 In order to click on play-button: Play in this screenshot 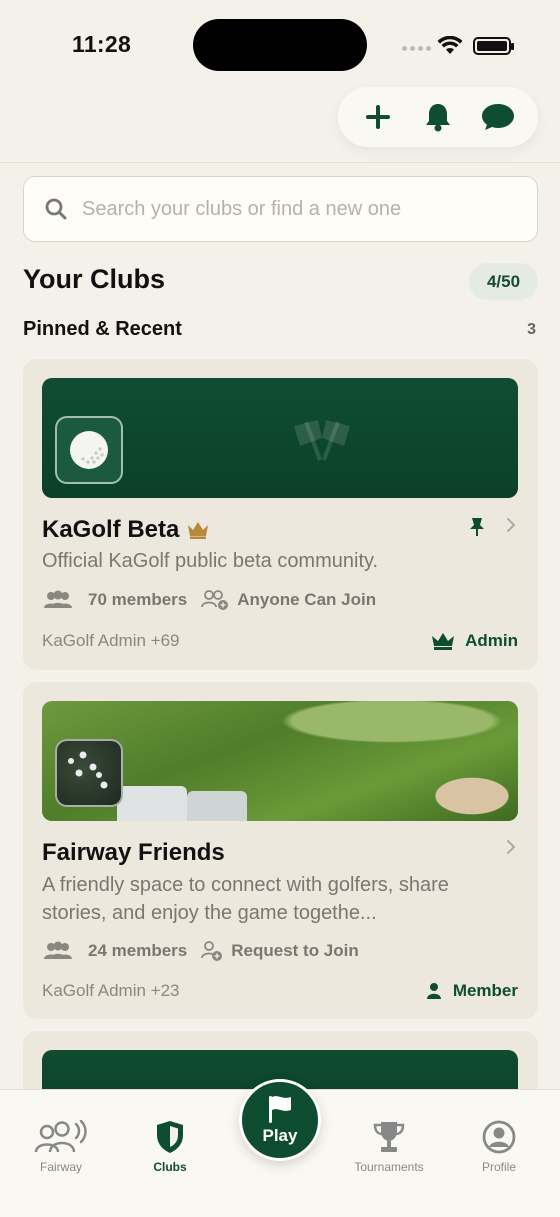, I will do `click(280, 1120)`.